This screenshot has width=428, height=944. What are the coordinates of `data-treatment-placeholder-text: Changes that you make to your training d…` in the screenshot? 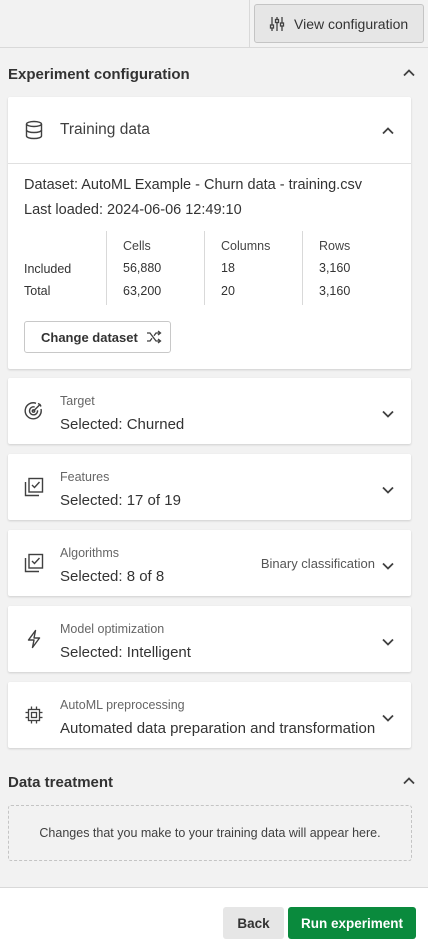 It's located at (210, 833).